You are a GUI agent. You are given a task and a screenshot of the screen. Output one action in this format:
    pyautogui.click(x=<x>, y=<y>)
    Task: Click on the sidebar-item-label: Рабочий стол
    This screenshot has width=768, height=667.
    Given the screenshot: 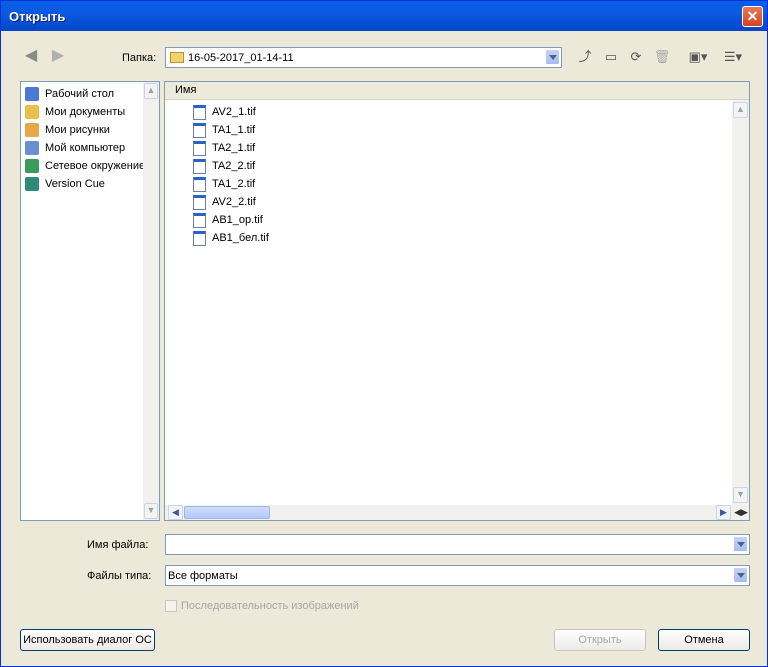 What is the action you would take?
    pyautogui.click(x=80, y=94)
    